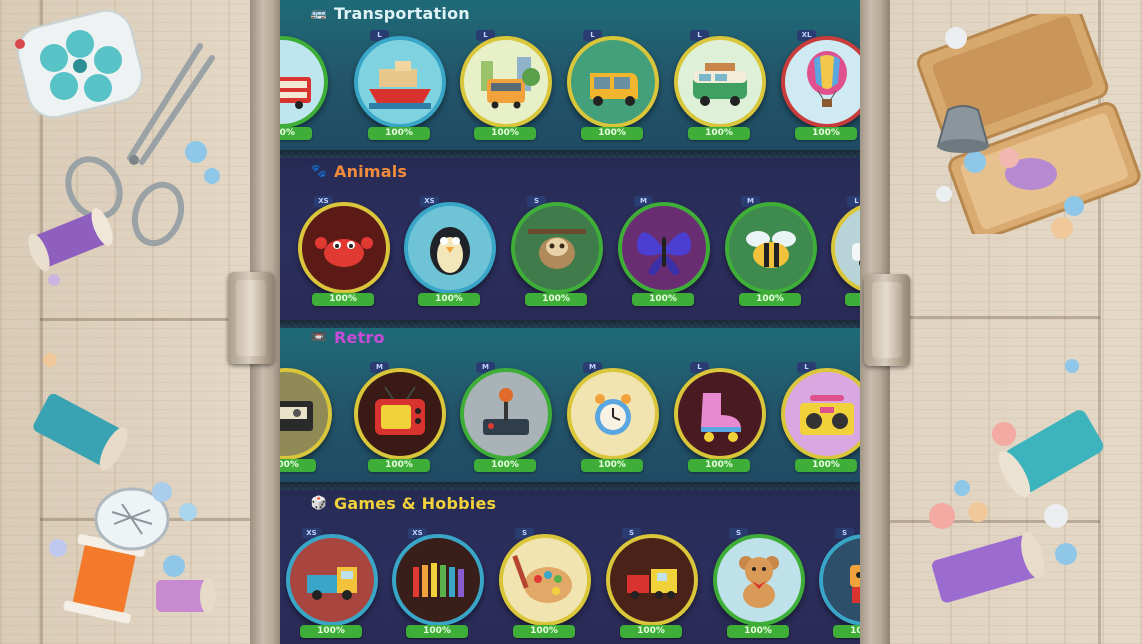 The height and width of the screenshot is (644, 1142). I want to click on collection-item-car: L100%, so click(844, 256).